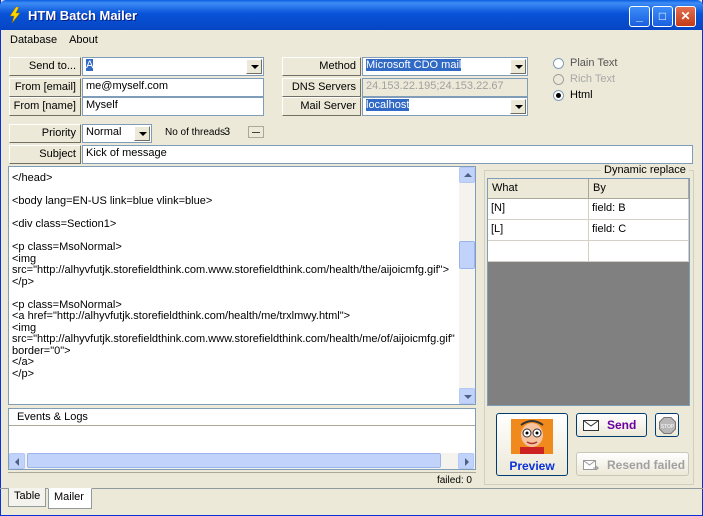 This screenshot has height=516, width=703. What do you see at coordinates (17, 461) in the screenshot?
I see `scroll-left-icon` at bounding box center [17, 461].